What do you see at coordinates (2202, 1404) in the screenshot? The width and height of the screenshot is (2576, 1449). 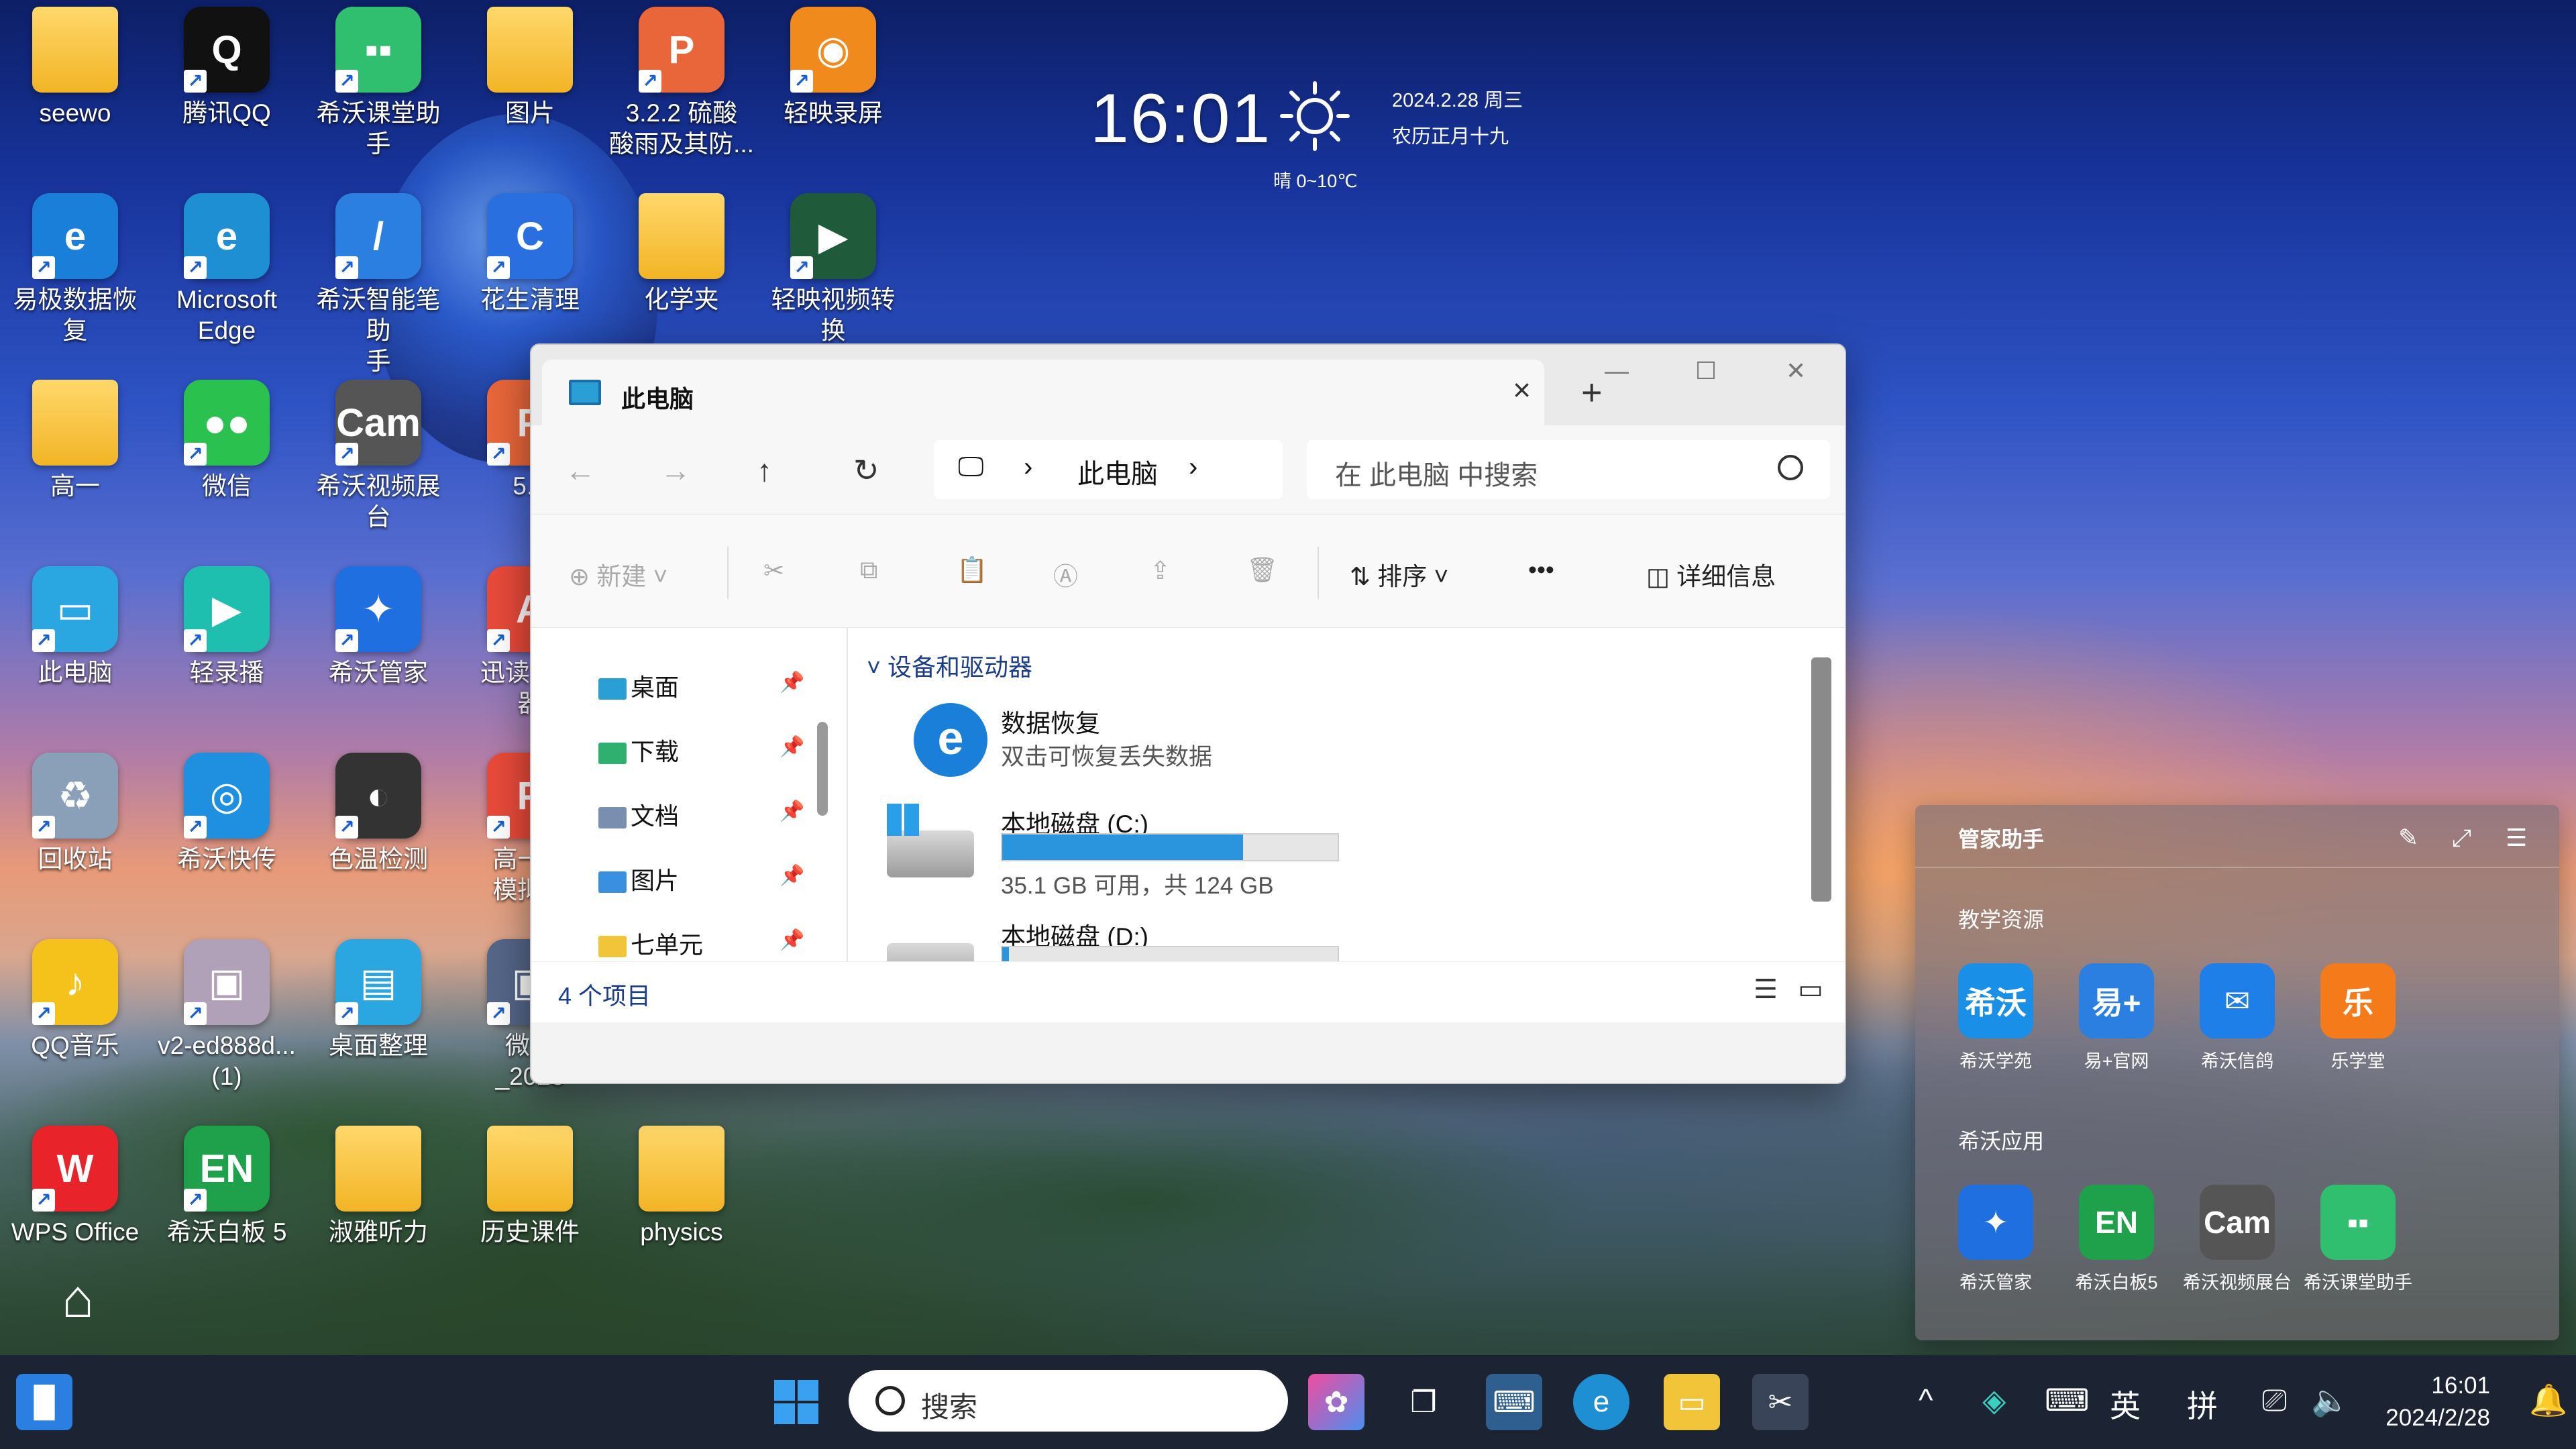 I see `ime-mode: 拼` at bounding box center [2202, 1404].